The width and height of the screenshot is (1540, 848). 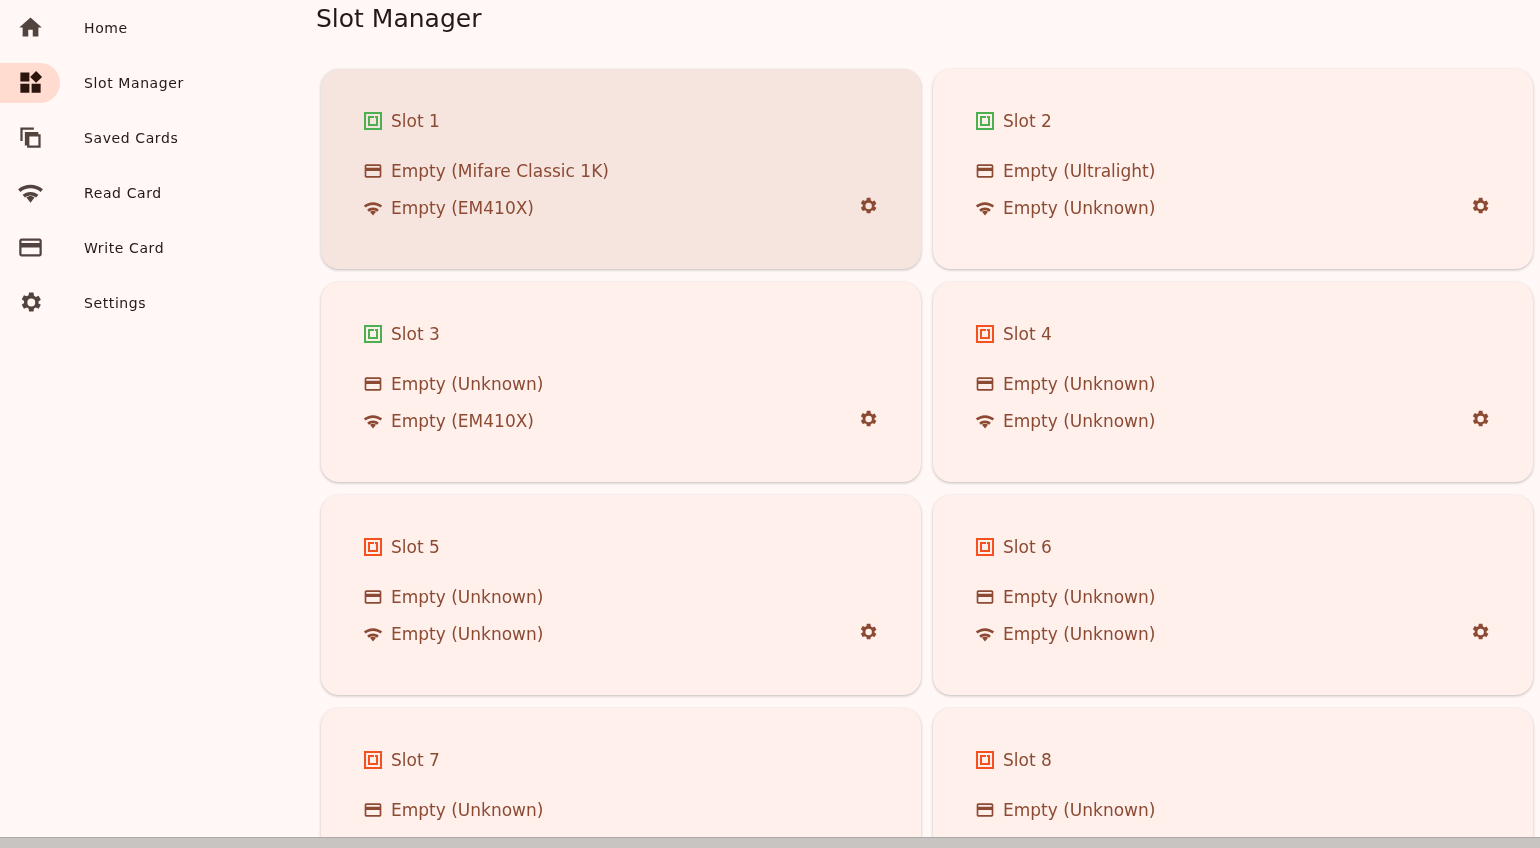 What do you see at coordinates (158, 82) in the screenshot?
I see `nav-item: Slot Manager` at bounding box center [158, 82].